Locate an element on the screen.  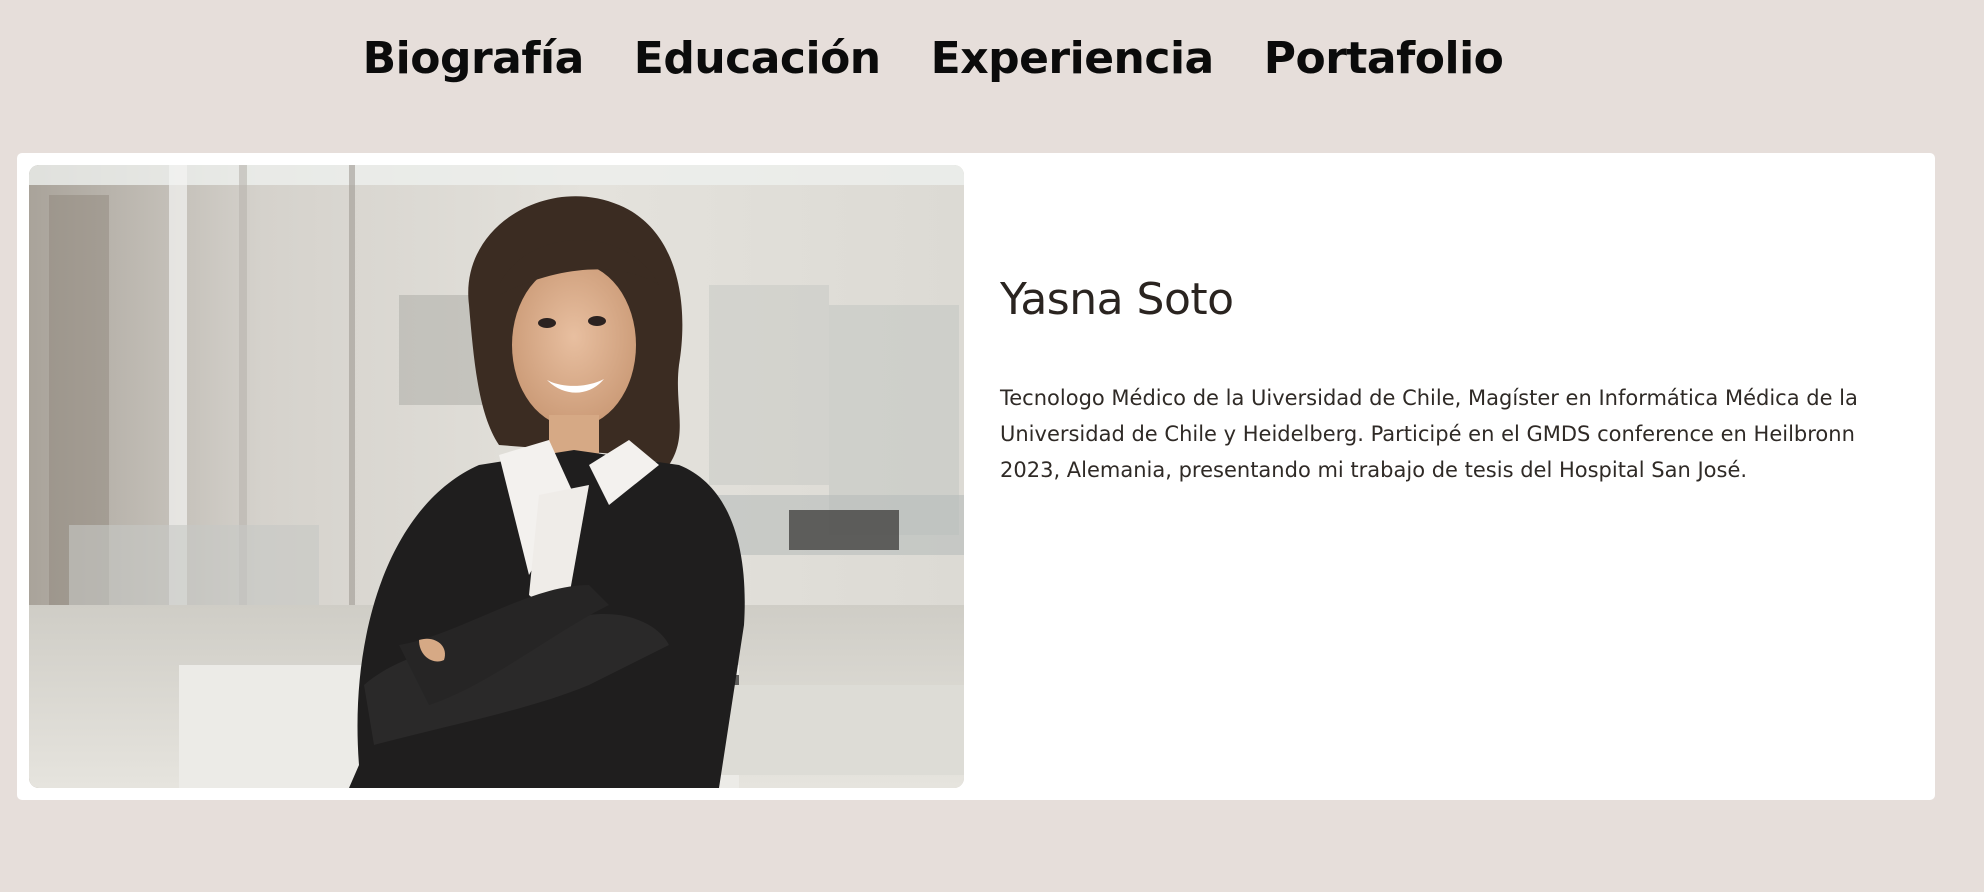
nav-link-educacion: Educación is located at coordinates (757, 59).